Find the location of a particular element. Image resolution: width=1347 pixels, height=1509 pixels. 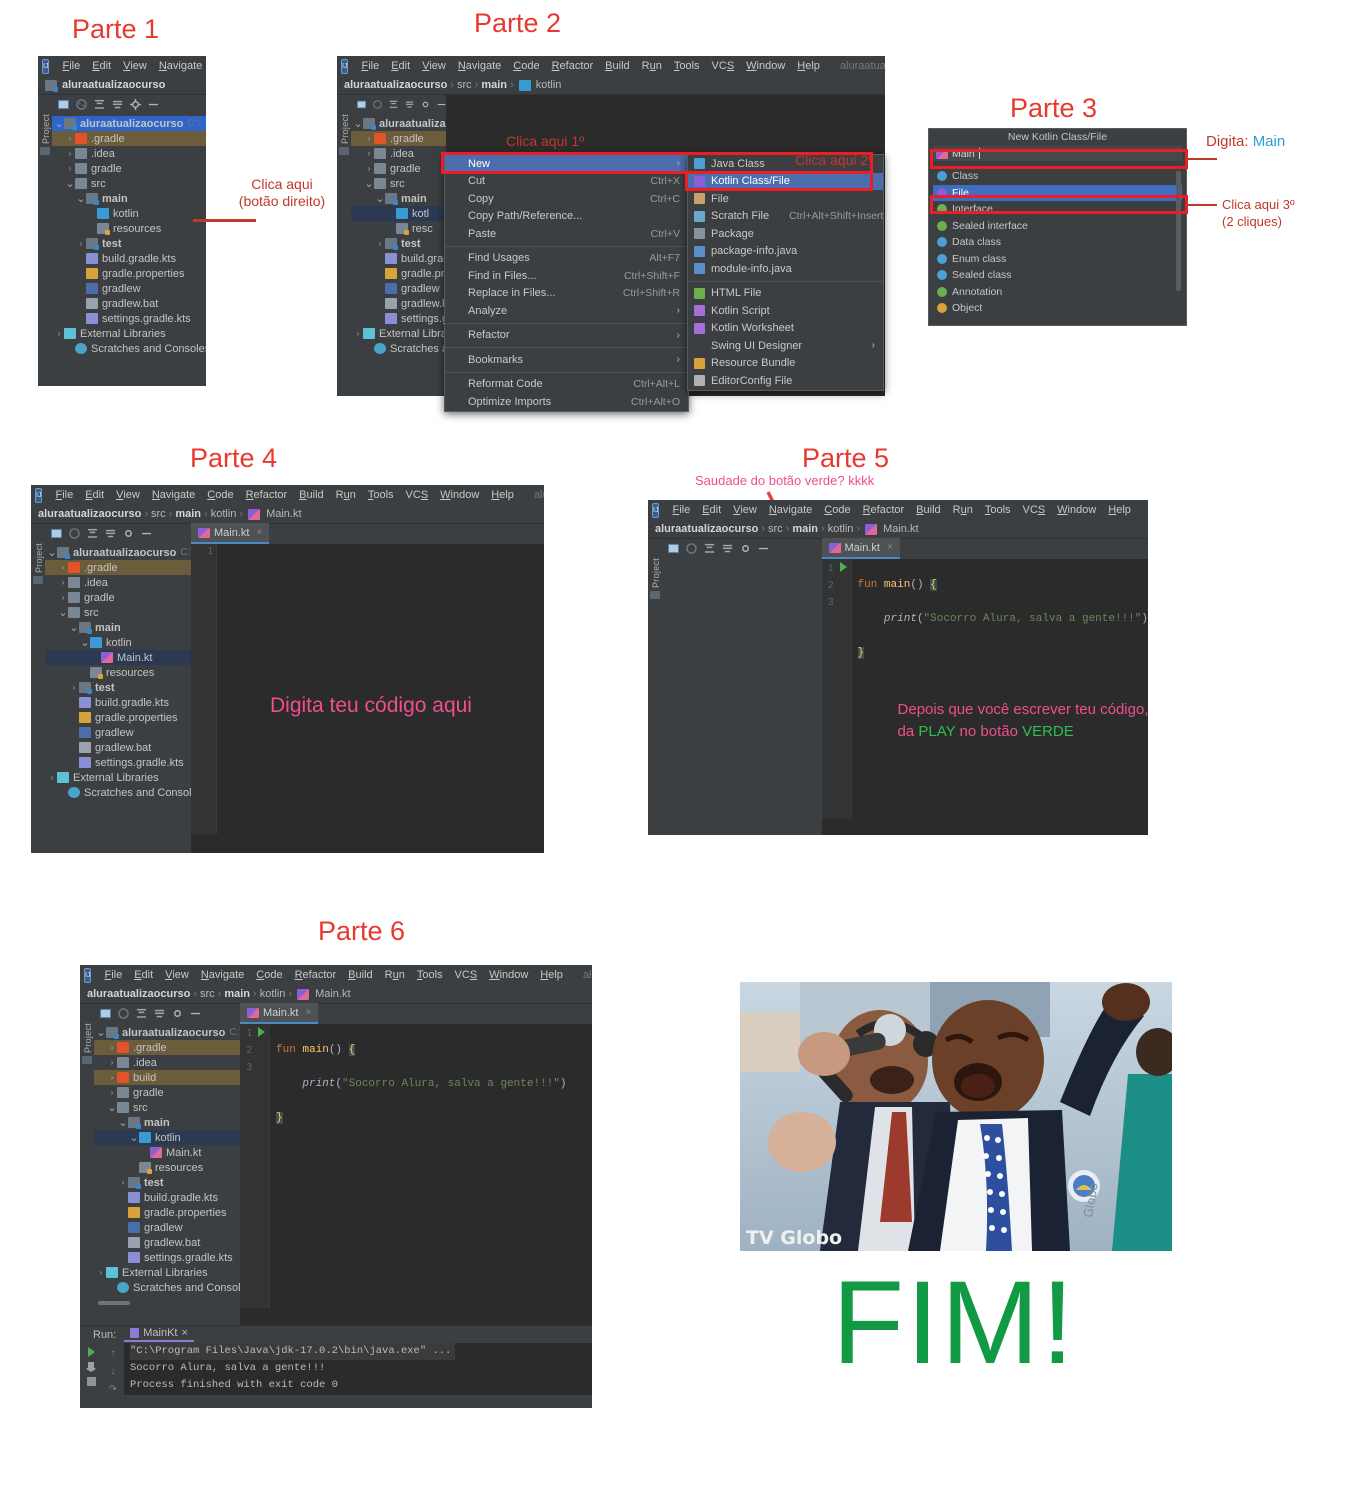

tree-item-resc: resc is located at coordinates (398, 228).